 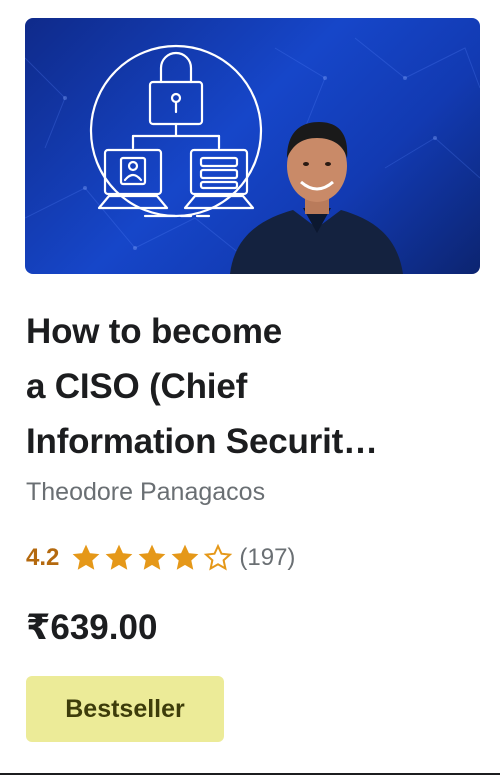 I want to click on star-rating, so click(x=152, y=558).